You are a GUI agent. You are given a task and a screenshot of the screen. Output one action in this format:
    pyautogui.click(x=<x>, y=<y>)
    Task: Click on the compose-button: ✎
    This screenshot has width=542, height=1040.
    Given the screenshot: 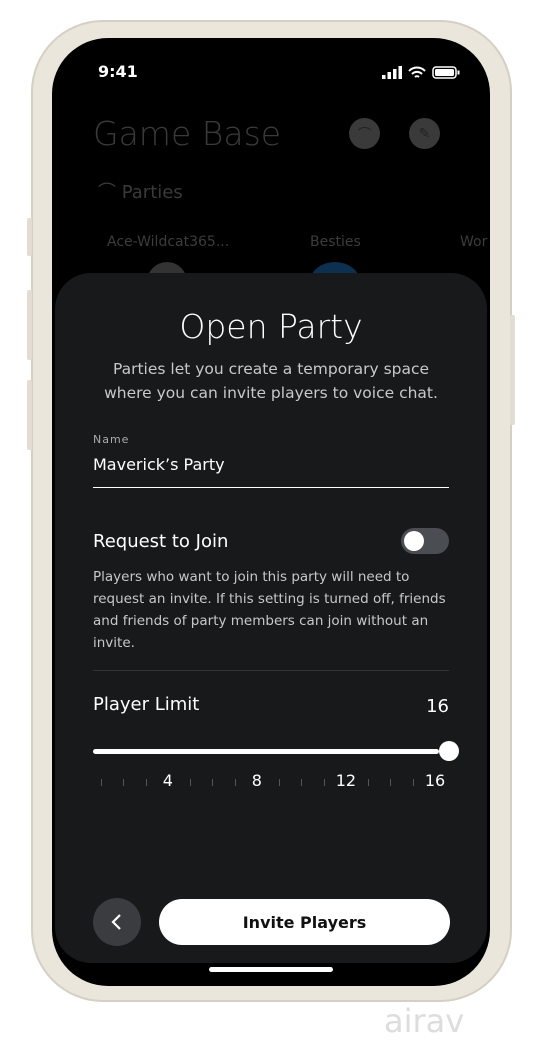 What is the action you would take?
    pyautogui.click(x=424, y=133)
    